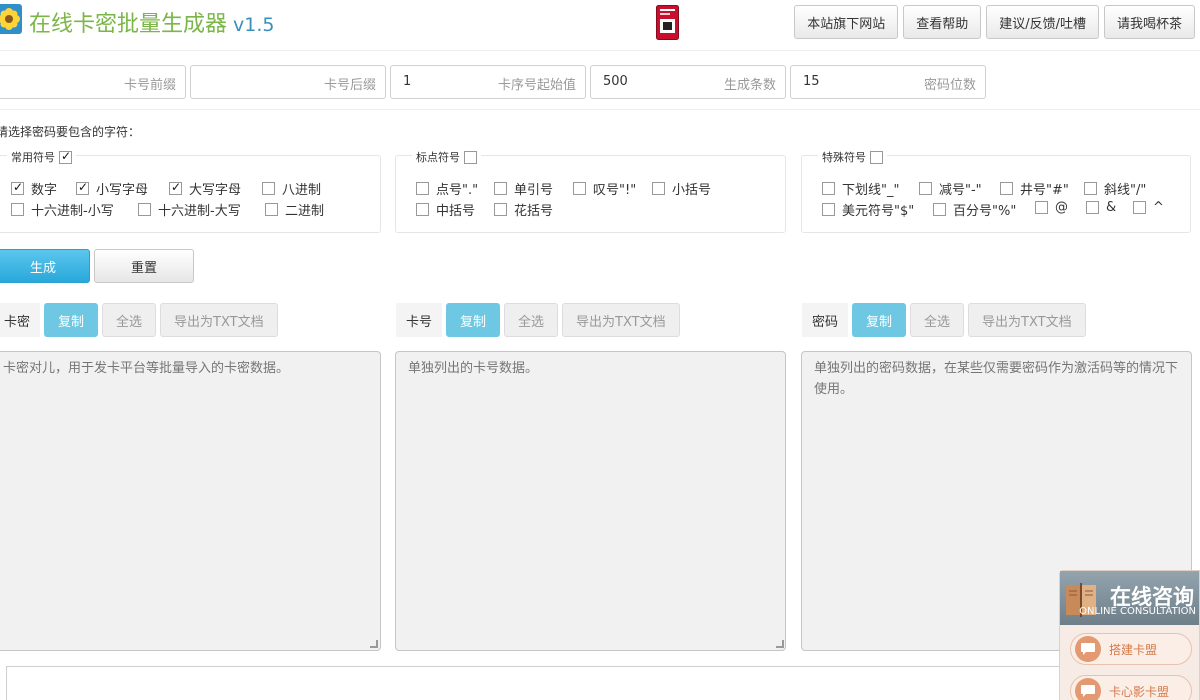 This screenshot has height=700, width=1200. What do you see at coordinates (189, 209) in the screenshot?
I see `option-hex-upper: 十六进制-大写` at bounding box center [189, 209].